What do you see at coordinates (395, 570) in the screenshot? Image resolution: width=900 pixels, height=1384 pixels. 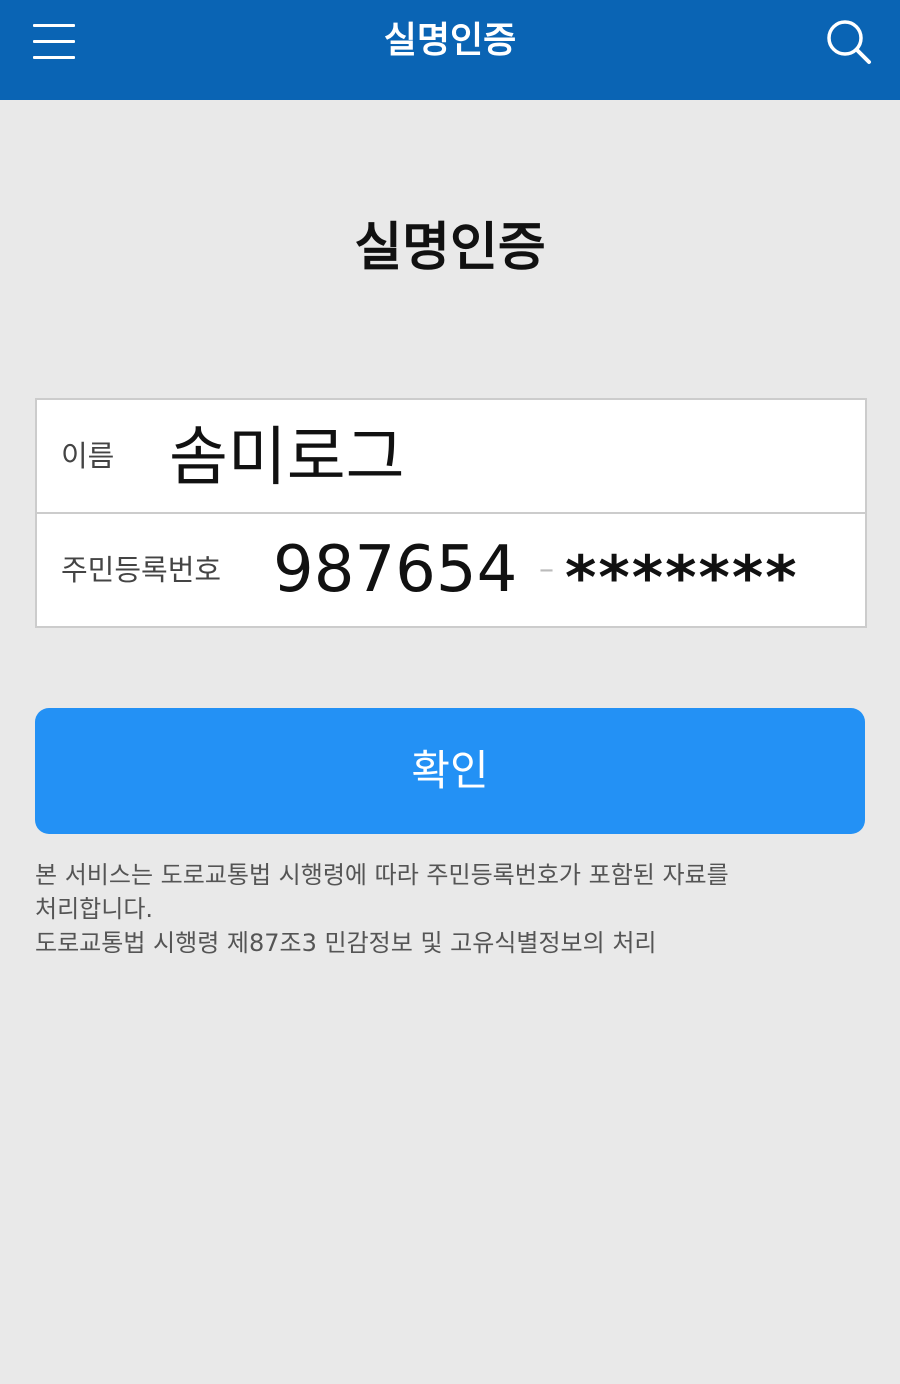 I see `rrn-front-input: 987654` at bounding box center [395, 570].